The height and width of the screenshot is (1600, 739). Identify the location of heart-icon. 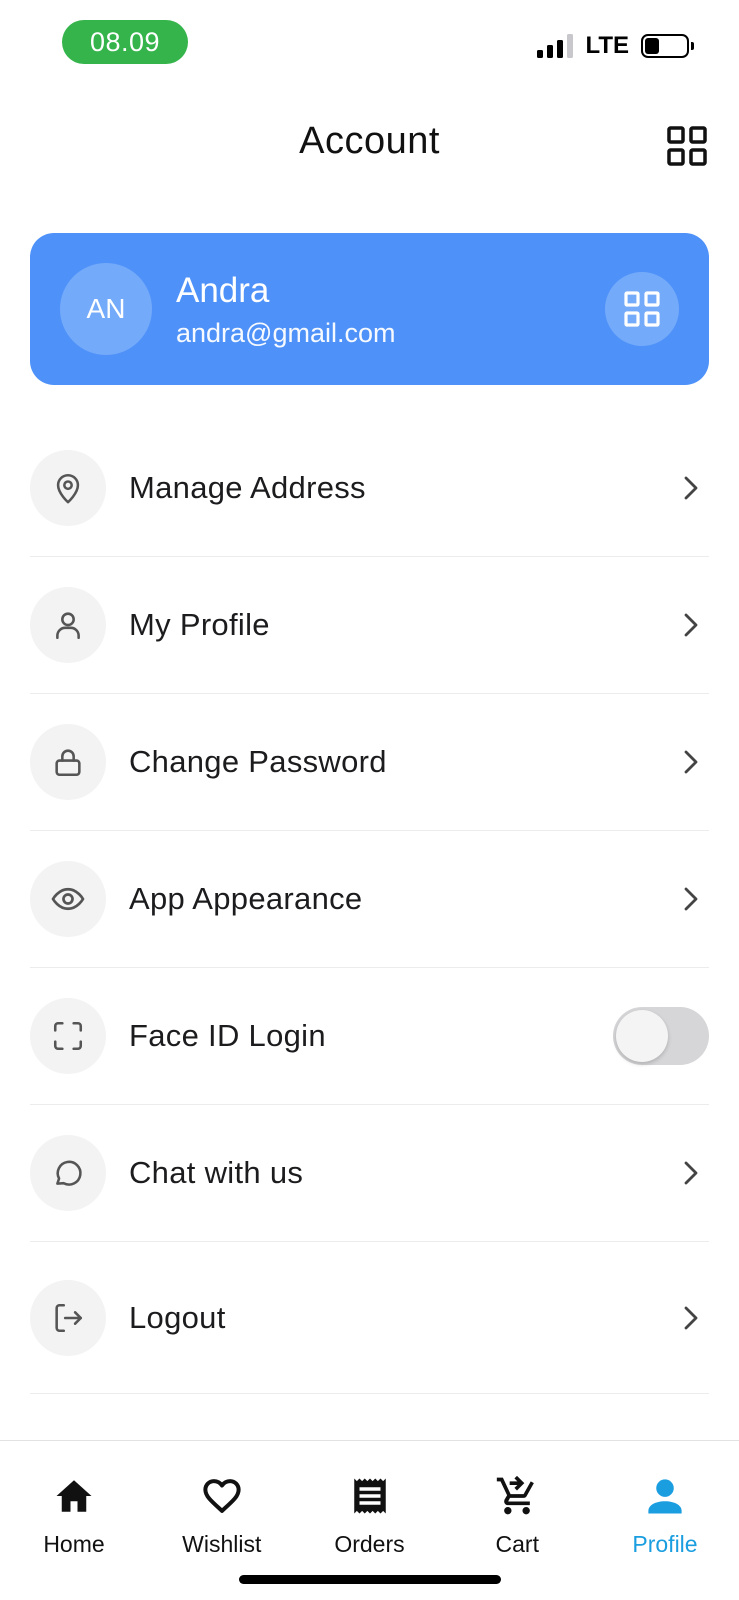
(222, 1496).